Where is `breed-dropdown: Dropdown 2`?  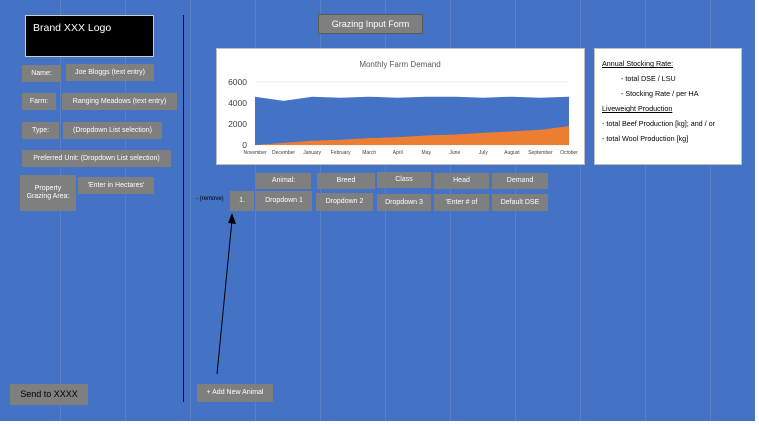 breed-dropdown: Dropdown 2 is located at coordinates (344, 202).